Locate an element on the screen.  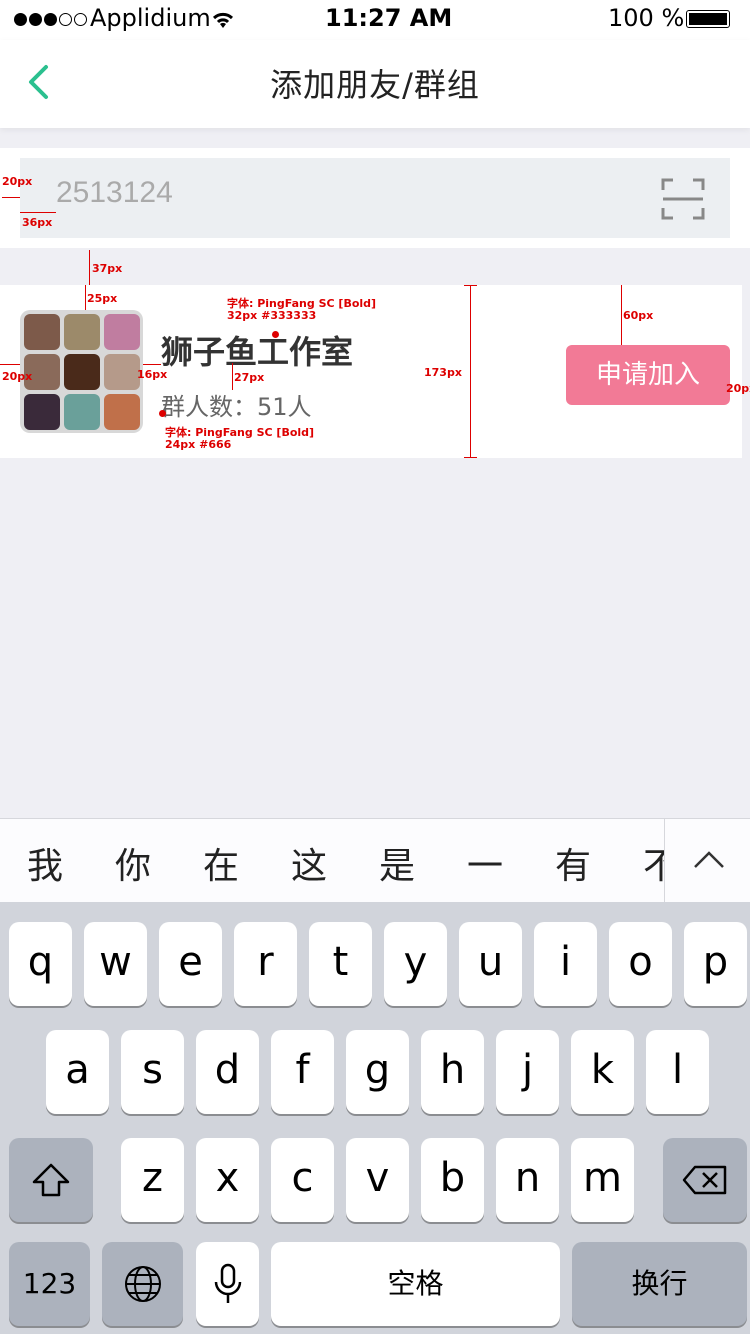
numbers-key: 123 is located at coordinates (49, 1284).